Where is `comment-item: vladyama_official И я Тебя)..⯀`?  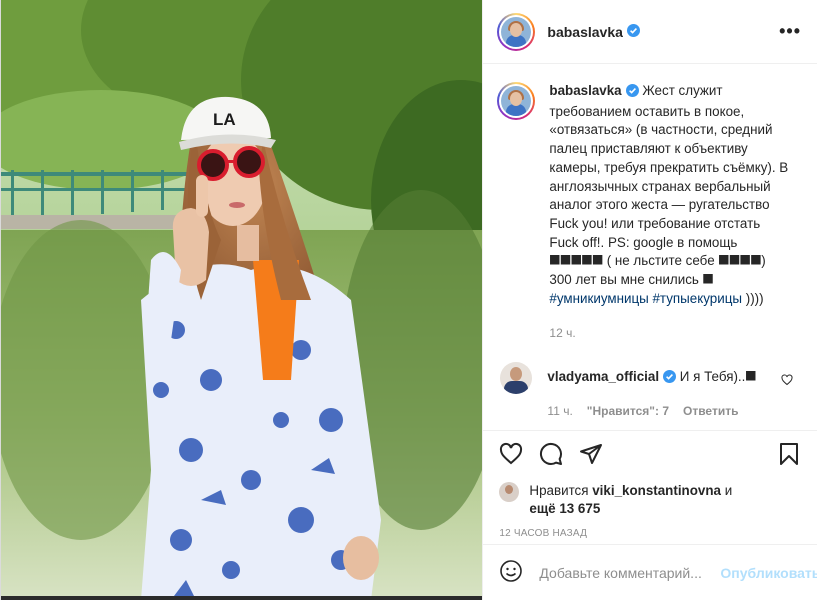
comment-item: vladyama_official И я Тебя)..⯀ is located at coordinates (649, 378).